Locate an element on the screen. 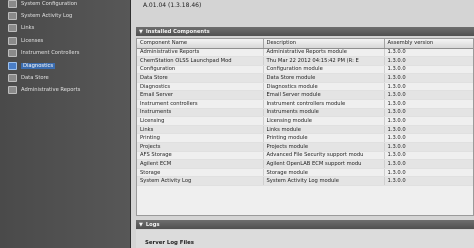  cell-description: Links module is located at coordinates (324, 130).